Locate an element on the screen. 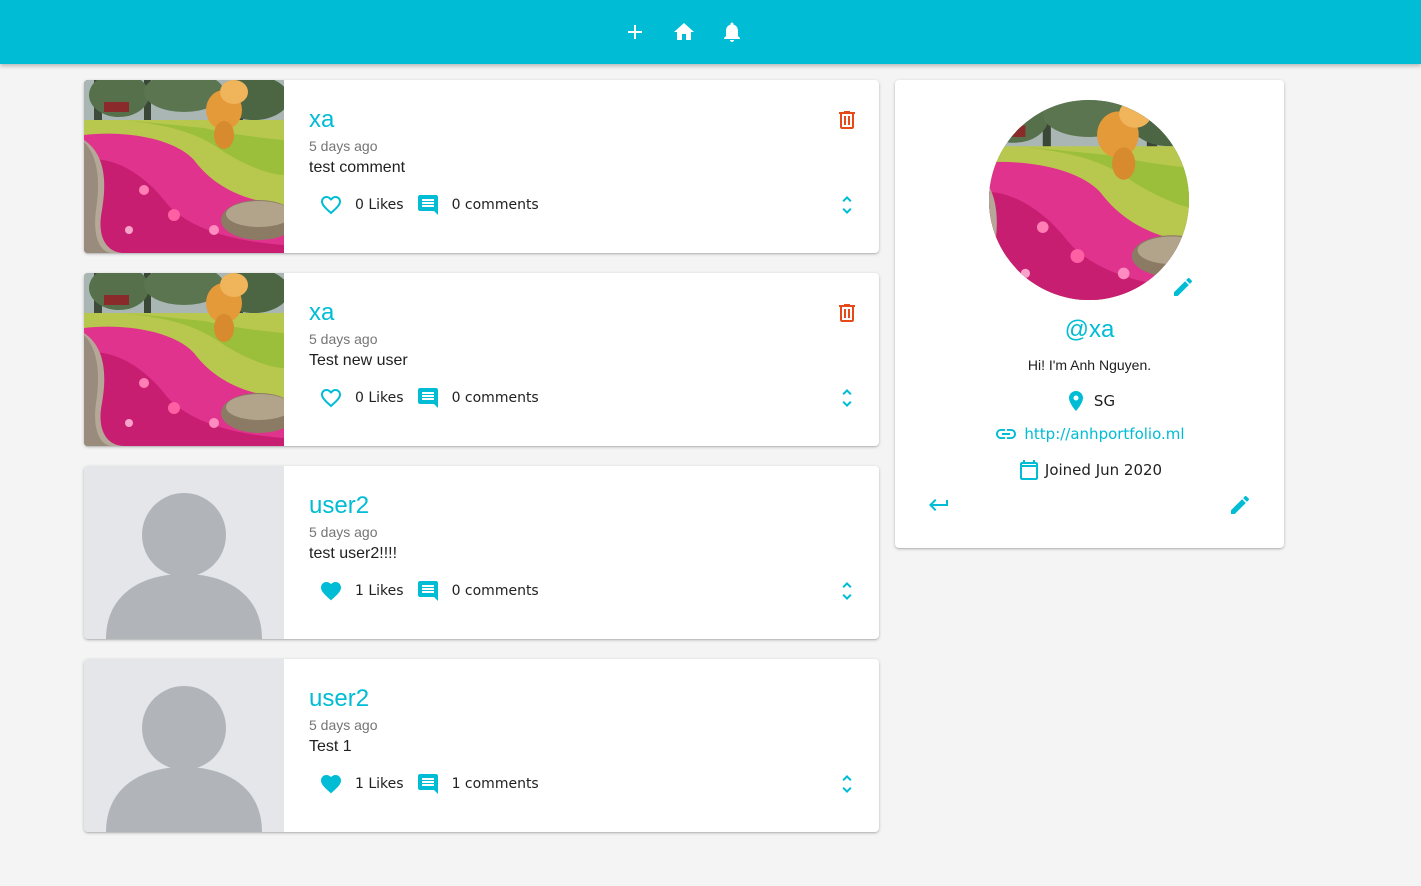 The height and width of the screenshot is (886, 1421). home-button is located at coordinates (684, 32).